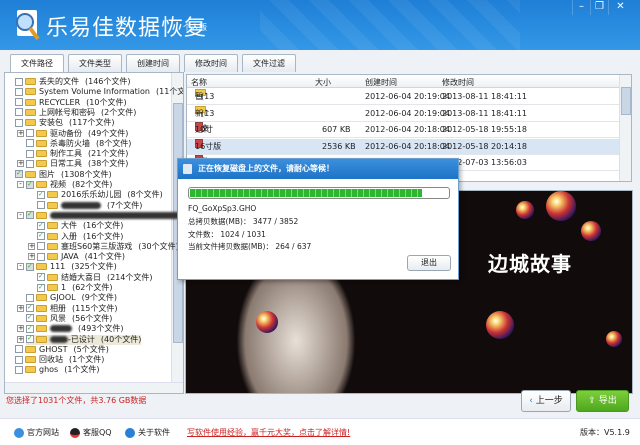 This screenshot has width=640, height=445. Describe the element at coordinates (57, 370) in the screenshot. I see `tree-item: ghos (1个文件)` at that location.